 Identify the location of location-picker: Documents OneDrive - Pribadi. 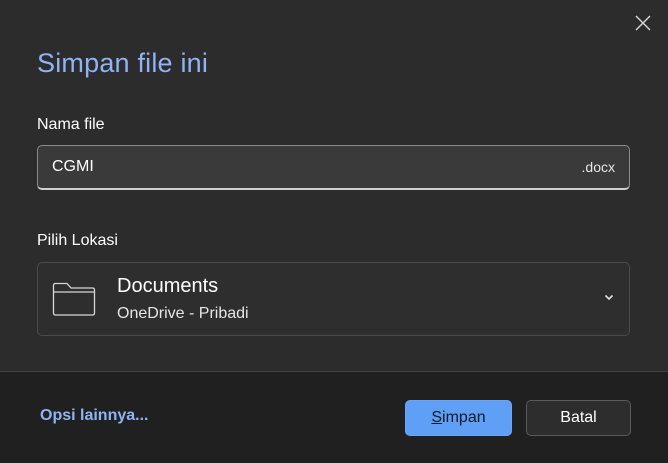
(333, 299).